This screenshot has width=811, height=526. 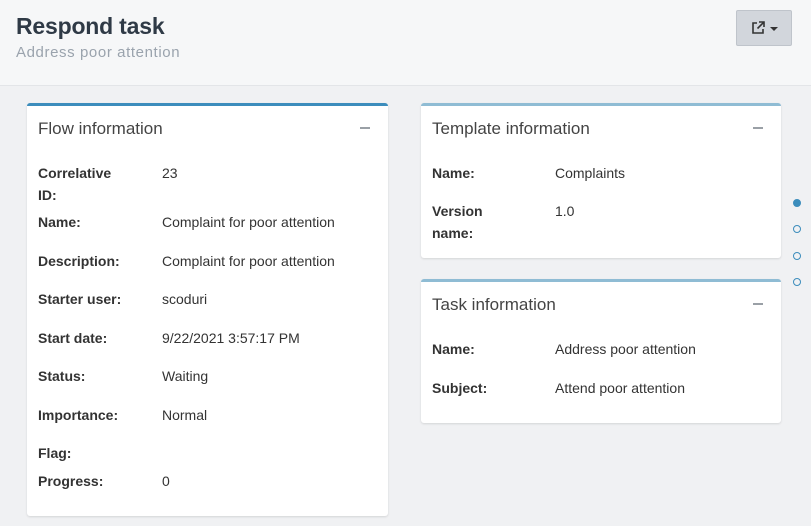 What do you see at coordinates (166, 481) in the screenshot?
I see `flow-field-value: 0` at bounding box center [166, 481].